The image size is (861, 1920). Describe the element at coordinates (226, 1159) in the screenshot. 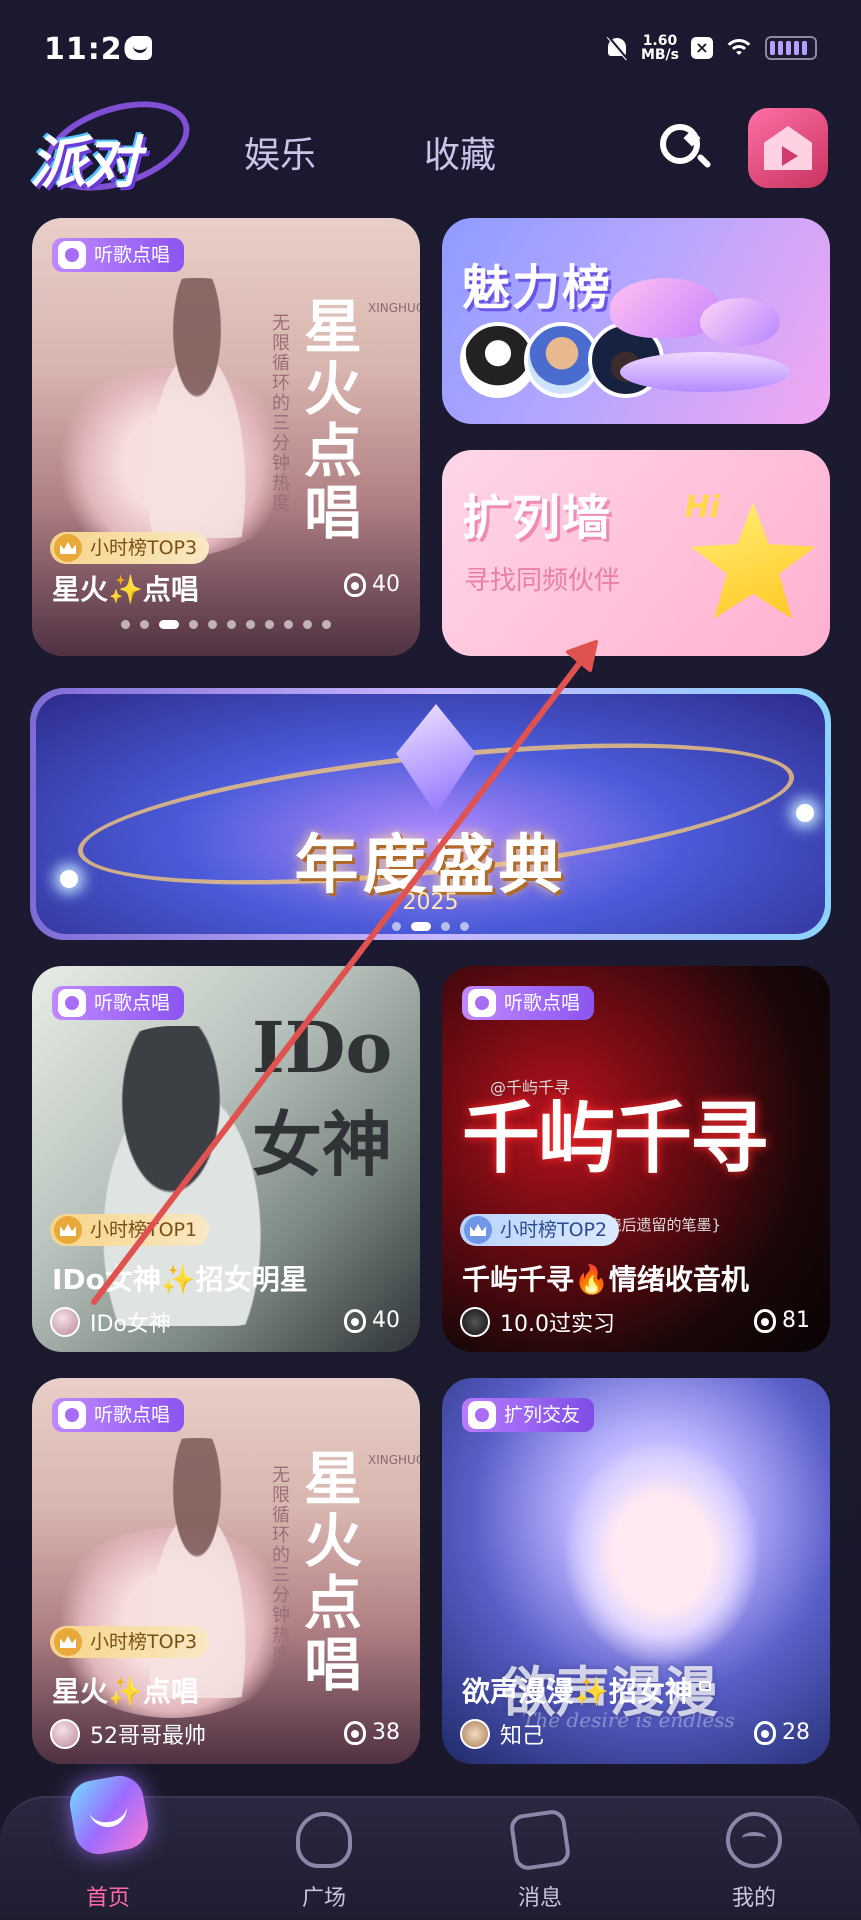

I see `room-card-ido: IDo女神 听歌点唱 小时榜TOP1 IDo女神✨招女明星 IDo女神 40` at that location.